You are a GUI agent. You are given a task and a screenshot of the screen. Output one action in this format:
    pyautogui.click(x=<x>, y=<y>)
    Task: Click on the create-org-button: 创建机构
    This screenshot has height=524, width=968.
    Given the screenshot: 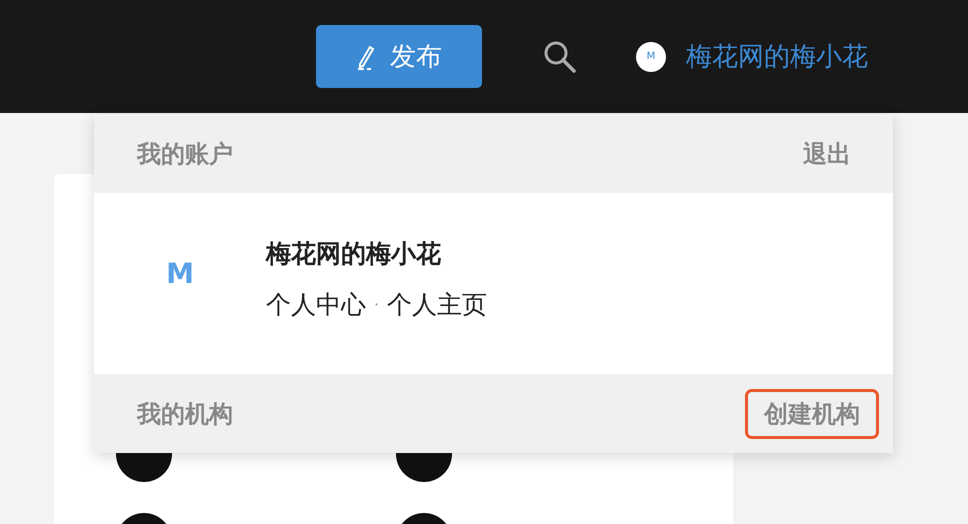 What is the action you would take?
    pyautogui.click(x=812, y=413)
    